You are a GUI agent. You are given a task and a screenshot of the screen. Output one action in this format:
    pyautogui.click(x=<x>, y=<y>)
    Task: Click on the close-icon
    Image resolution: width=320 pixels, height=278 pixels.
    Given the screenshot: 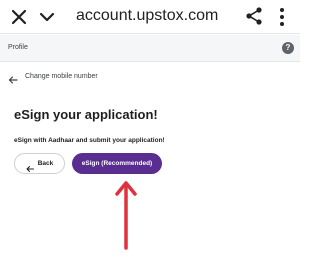 What is the action you would take?
    pyautogui.click(x=19, y=17)
    